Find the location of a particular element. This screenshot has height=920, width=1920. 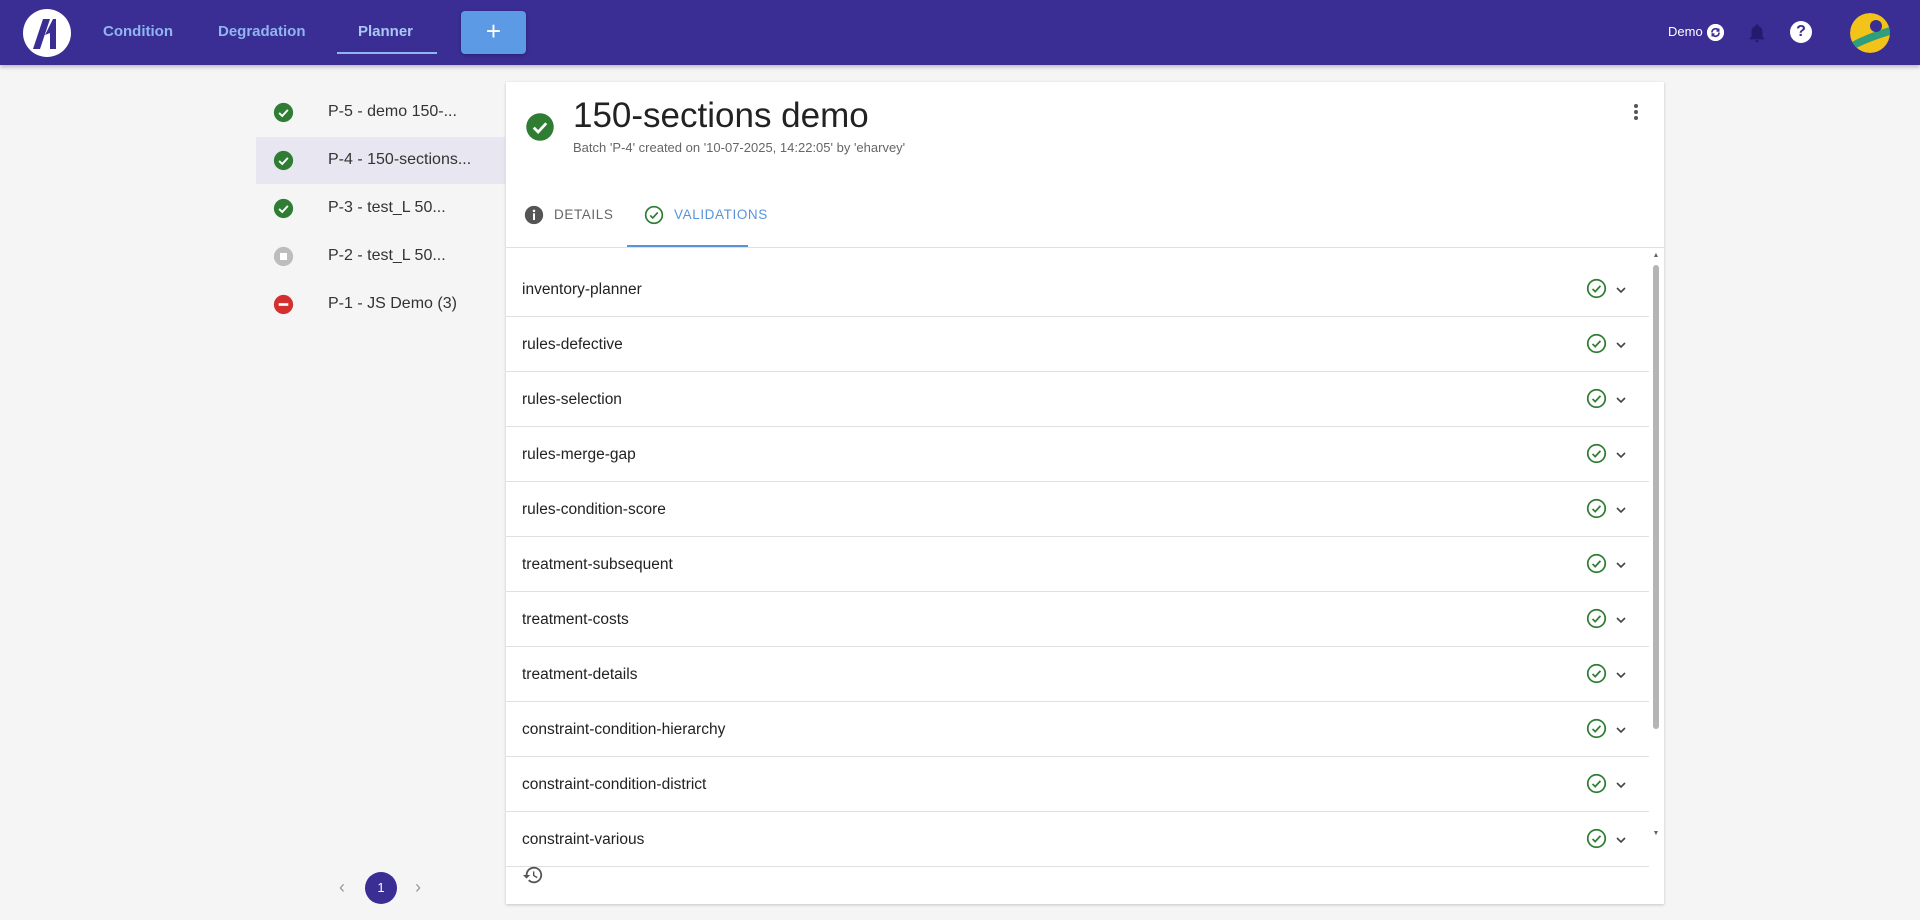

more-options-icon is located at coordinates (1636, 114).